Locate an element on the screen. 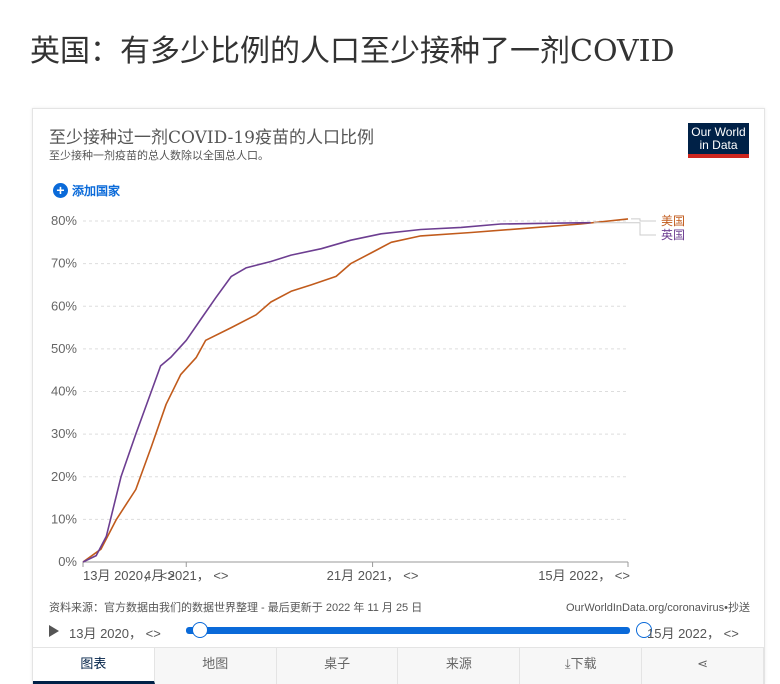 The width and height of the screenshot is (780, 684). tab-map: 地图 is located at coordinates (216, 666).